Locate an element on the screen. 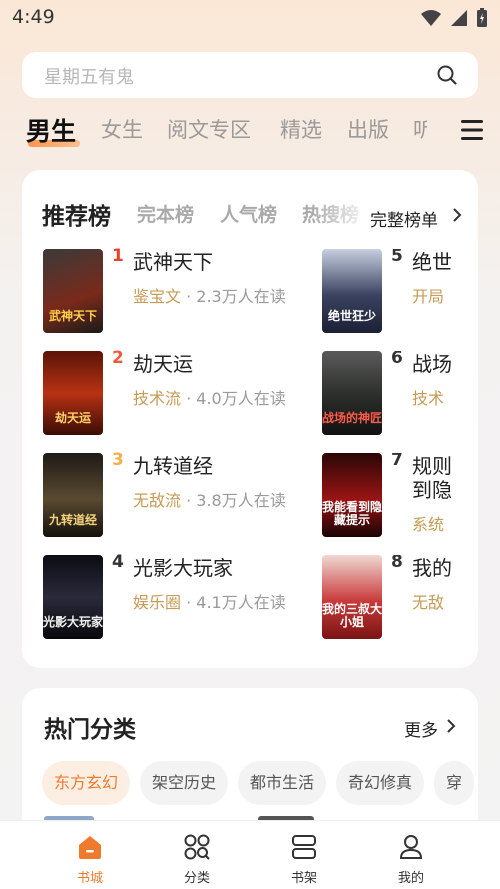  nav-category: 分类 is located at coordinates (197, 855).